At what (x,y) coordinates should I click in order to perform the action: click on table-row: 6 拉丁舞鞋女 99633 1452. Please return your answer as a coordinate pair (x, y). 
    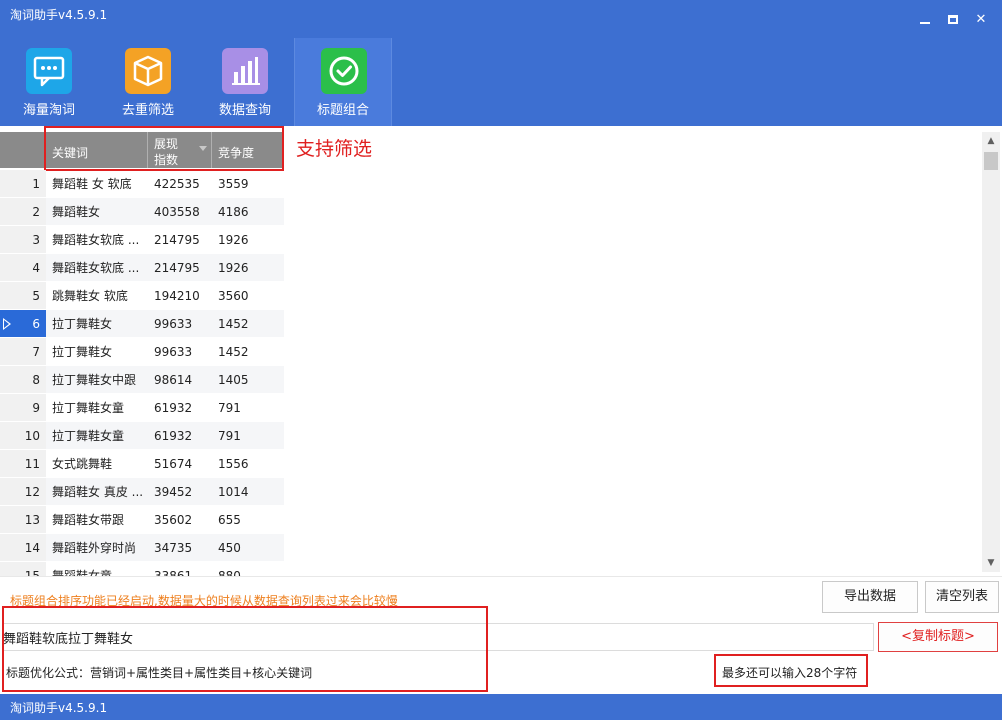
    Looking at the image, I should click on (142, 324).